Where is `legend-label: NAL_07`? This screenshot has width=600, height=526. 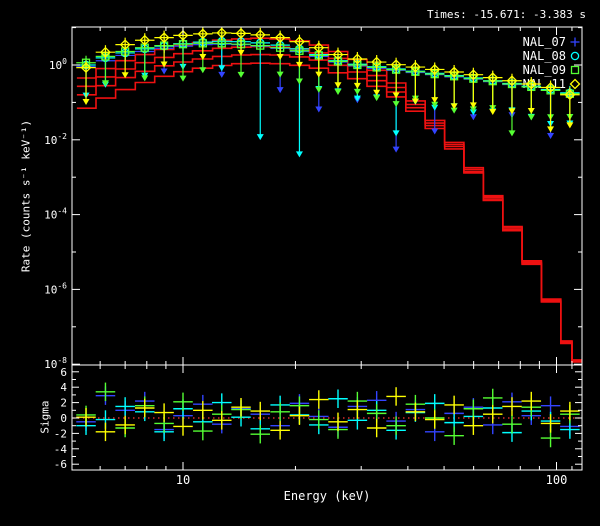
legend-label: NAL_07 is located at coordinates (544, 42).